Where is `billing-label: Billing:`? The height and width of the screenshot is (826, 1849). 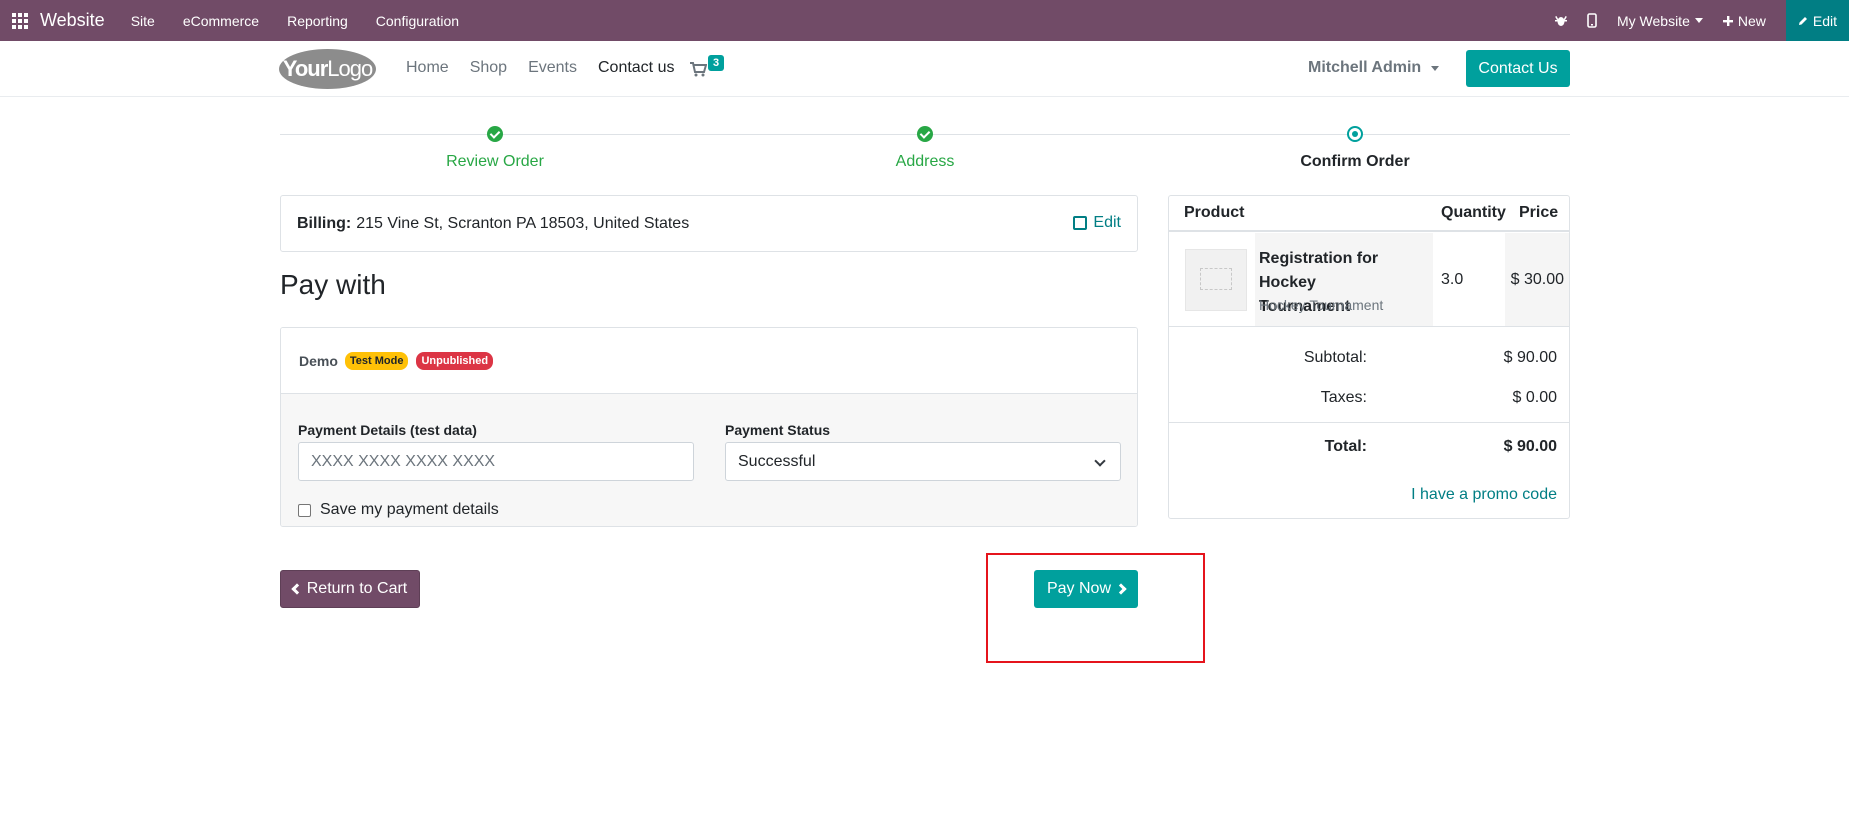 billing-label: Billing: is located at coordinates (324, 223).